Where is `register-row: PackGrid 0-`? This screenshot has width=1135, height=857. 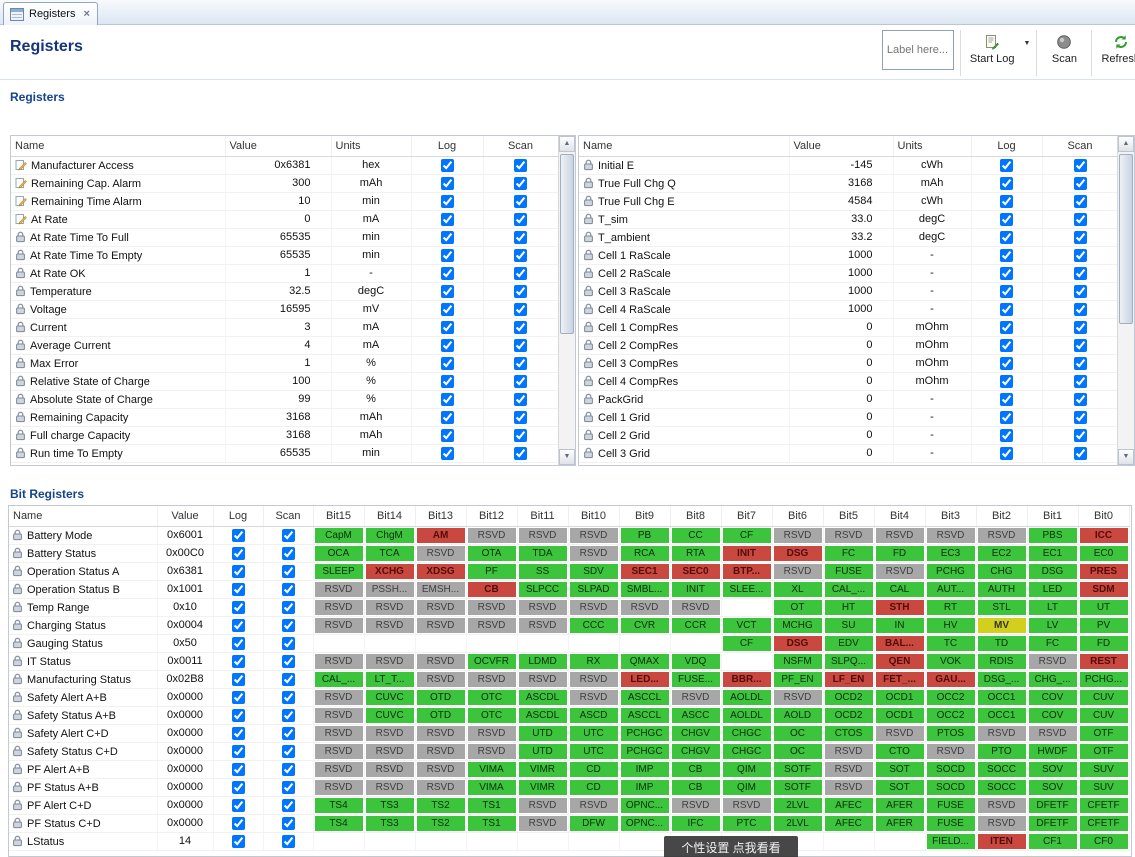 register-row: PackGrid 0- is located at coordinates (849, 399).